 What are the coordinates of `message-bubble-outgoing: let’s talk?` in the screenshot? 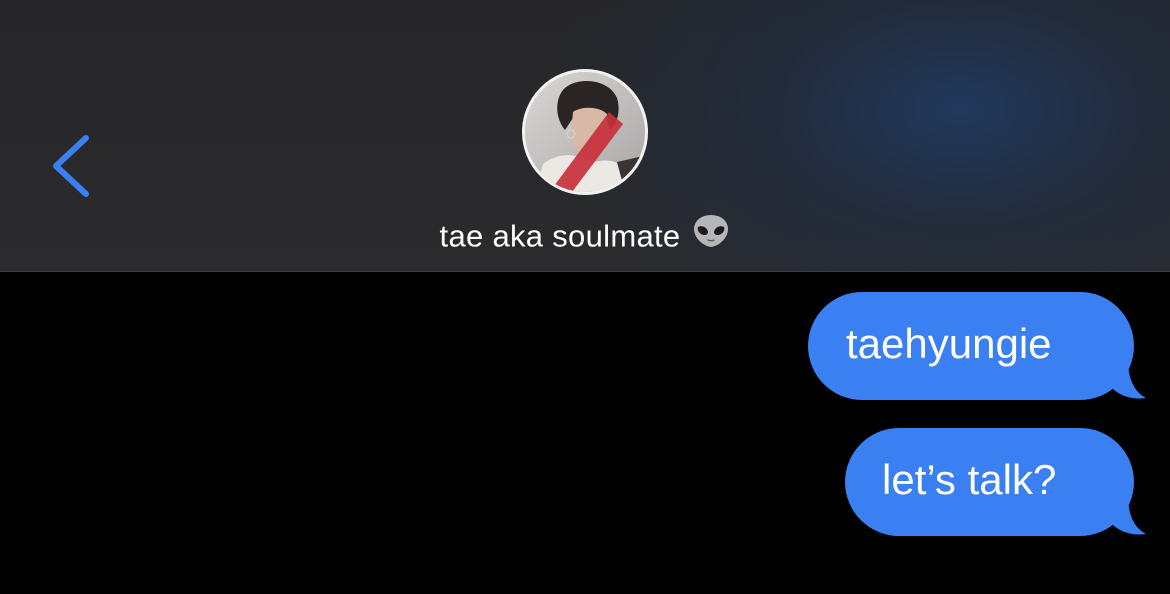 It's located at (995, 482).